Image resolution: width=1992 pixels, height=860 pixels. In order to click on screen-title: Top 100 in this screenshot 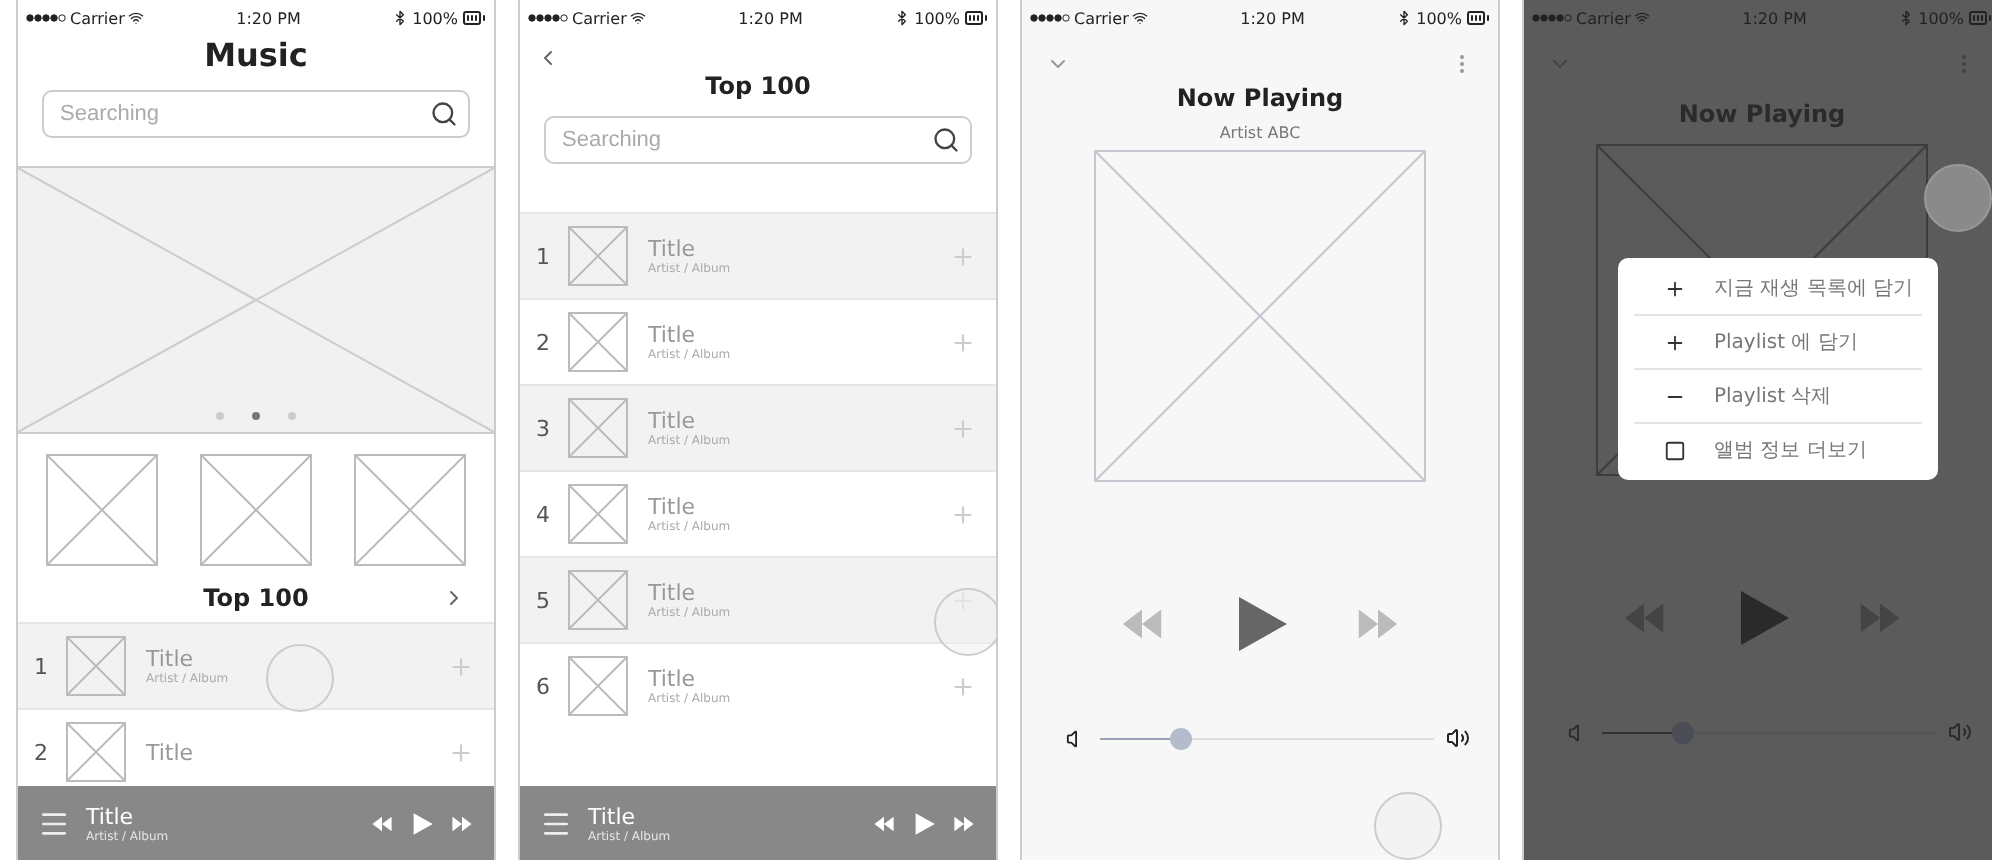, I will do `click(758, 86)`.